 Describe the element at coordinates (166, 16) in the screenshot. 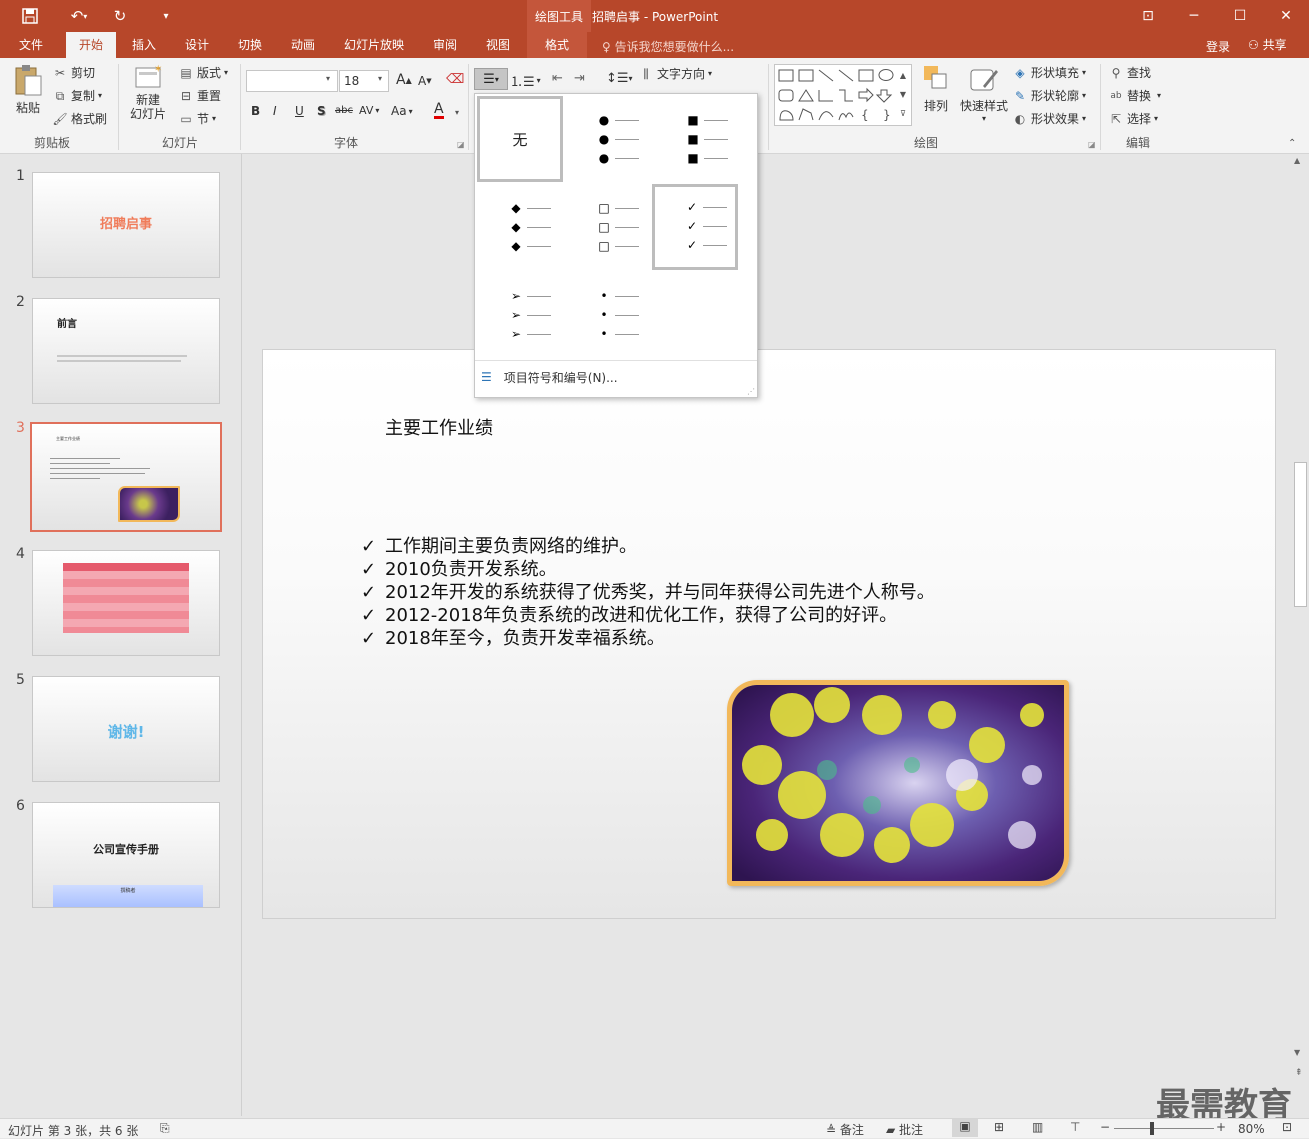

I see `customize-qat-icon: ▾` at that location.